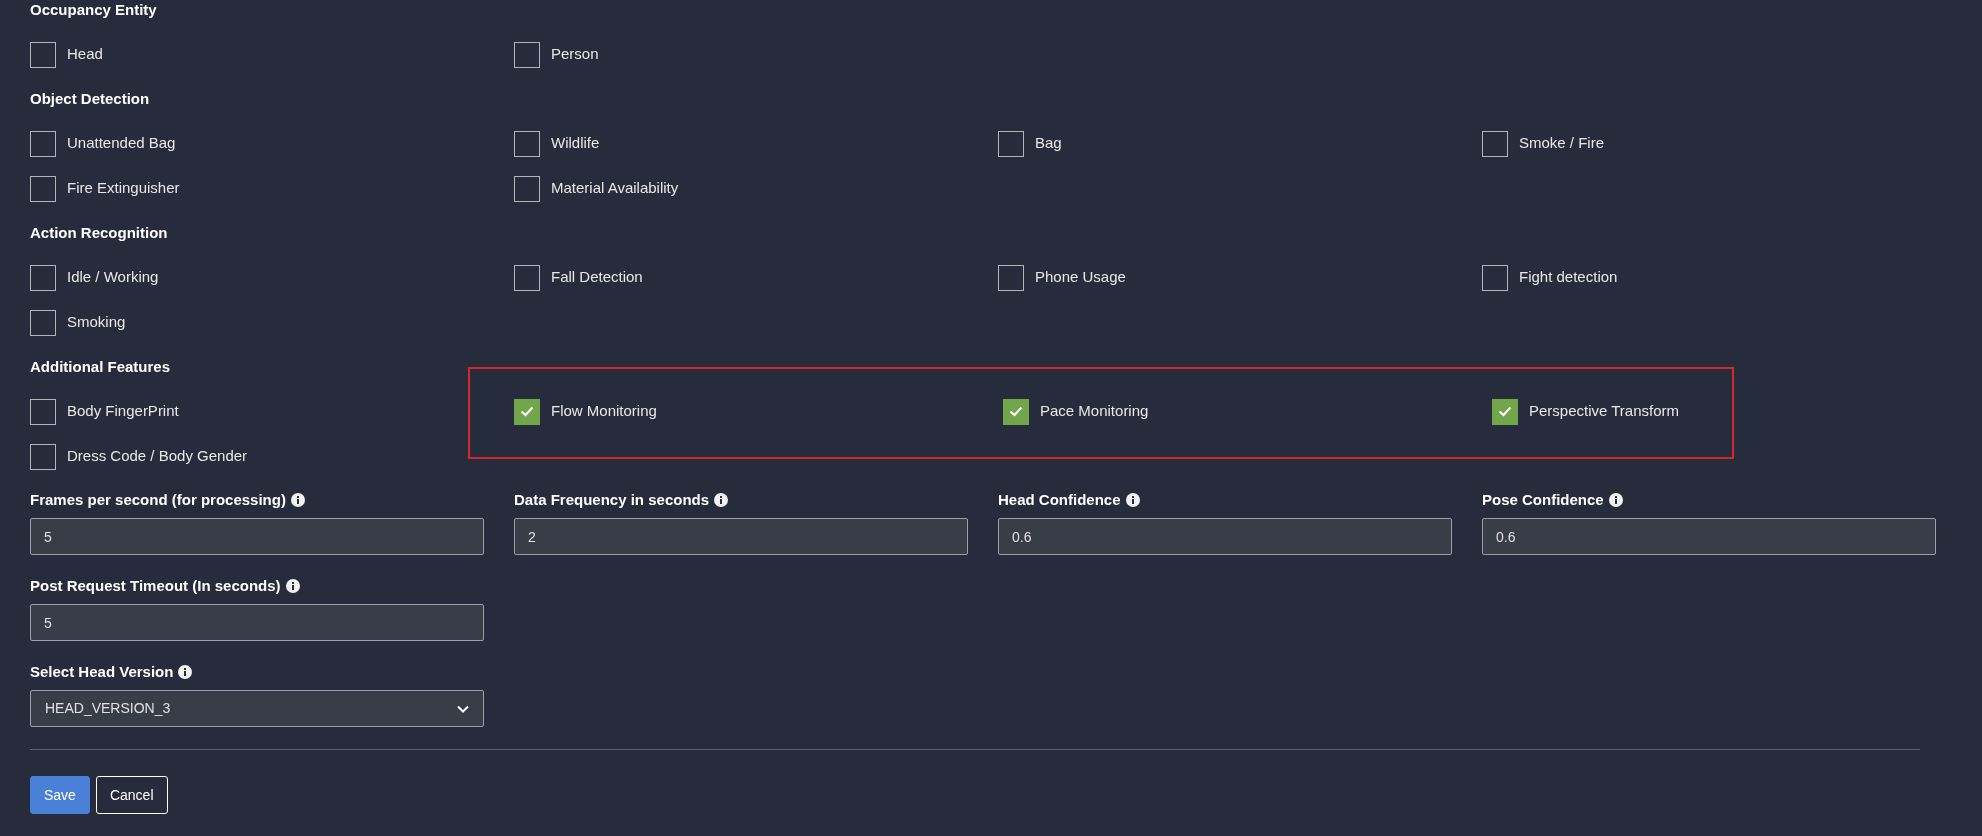  Describe the element at coordinates (1048, 143) in the screenshot. I see `checkbox-label: Bag` at that location.